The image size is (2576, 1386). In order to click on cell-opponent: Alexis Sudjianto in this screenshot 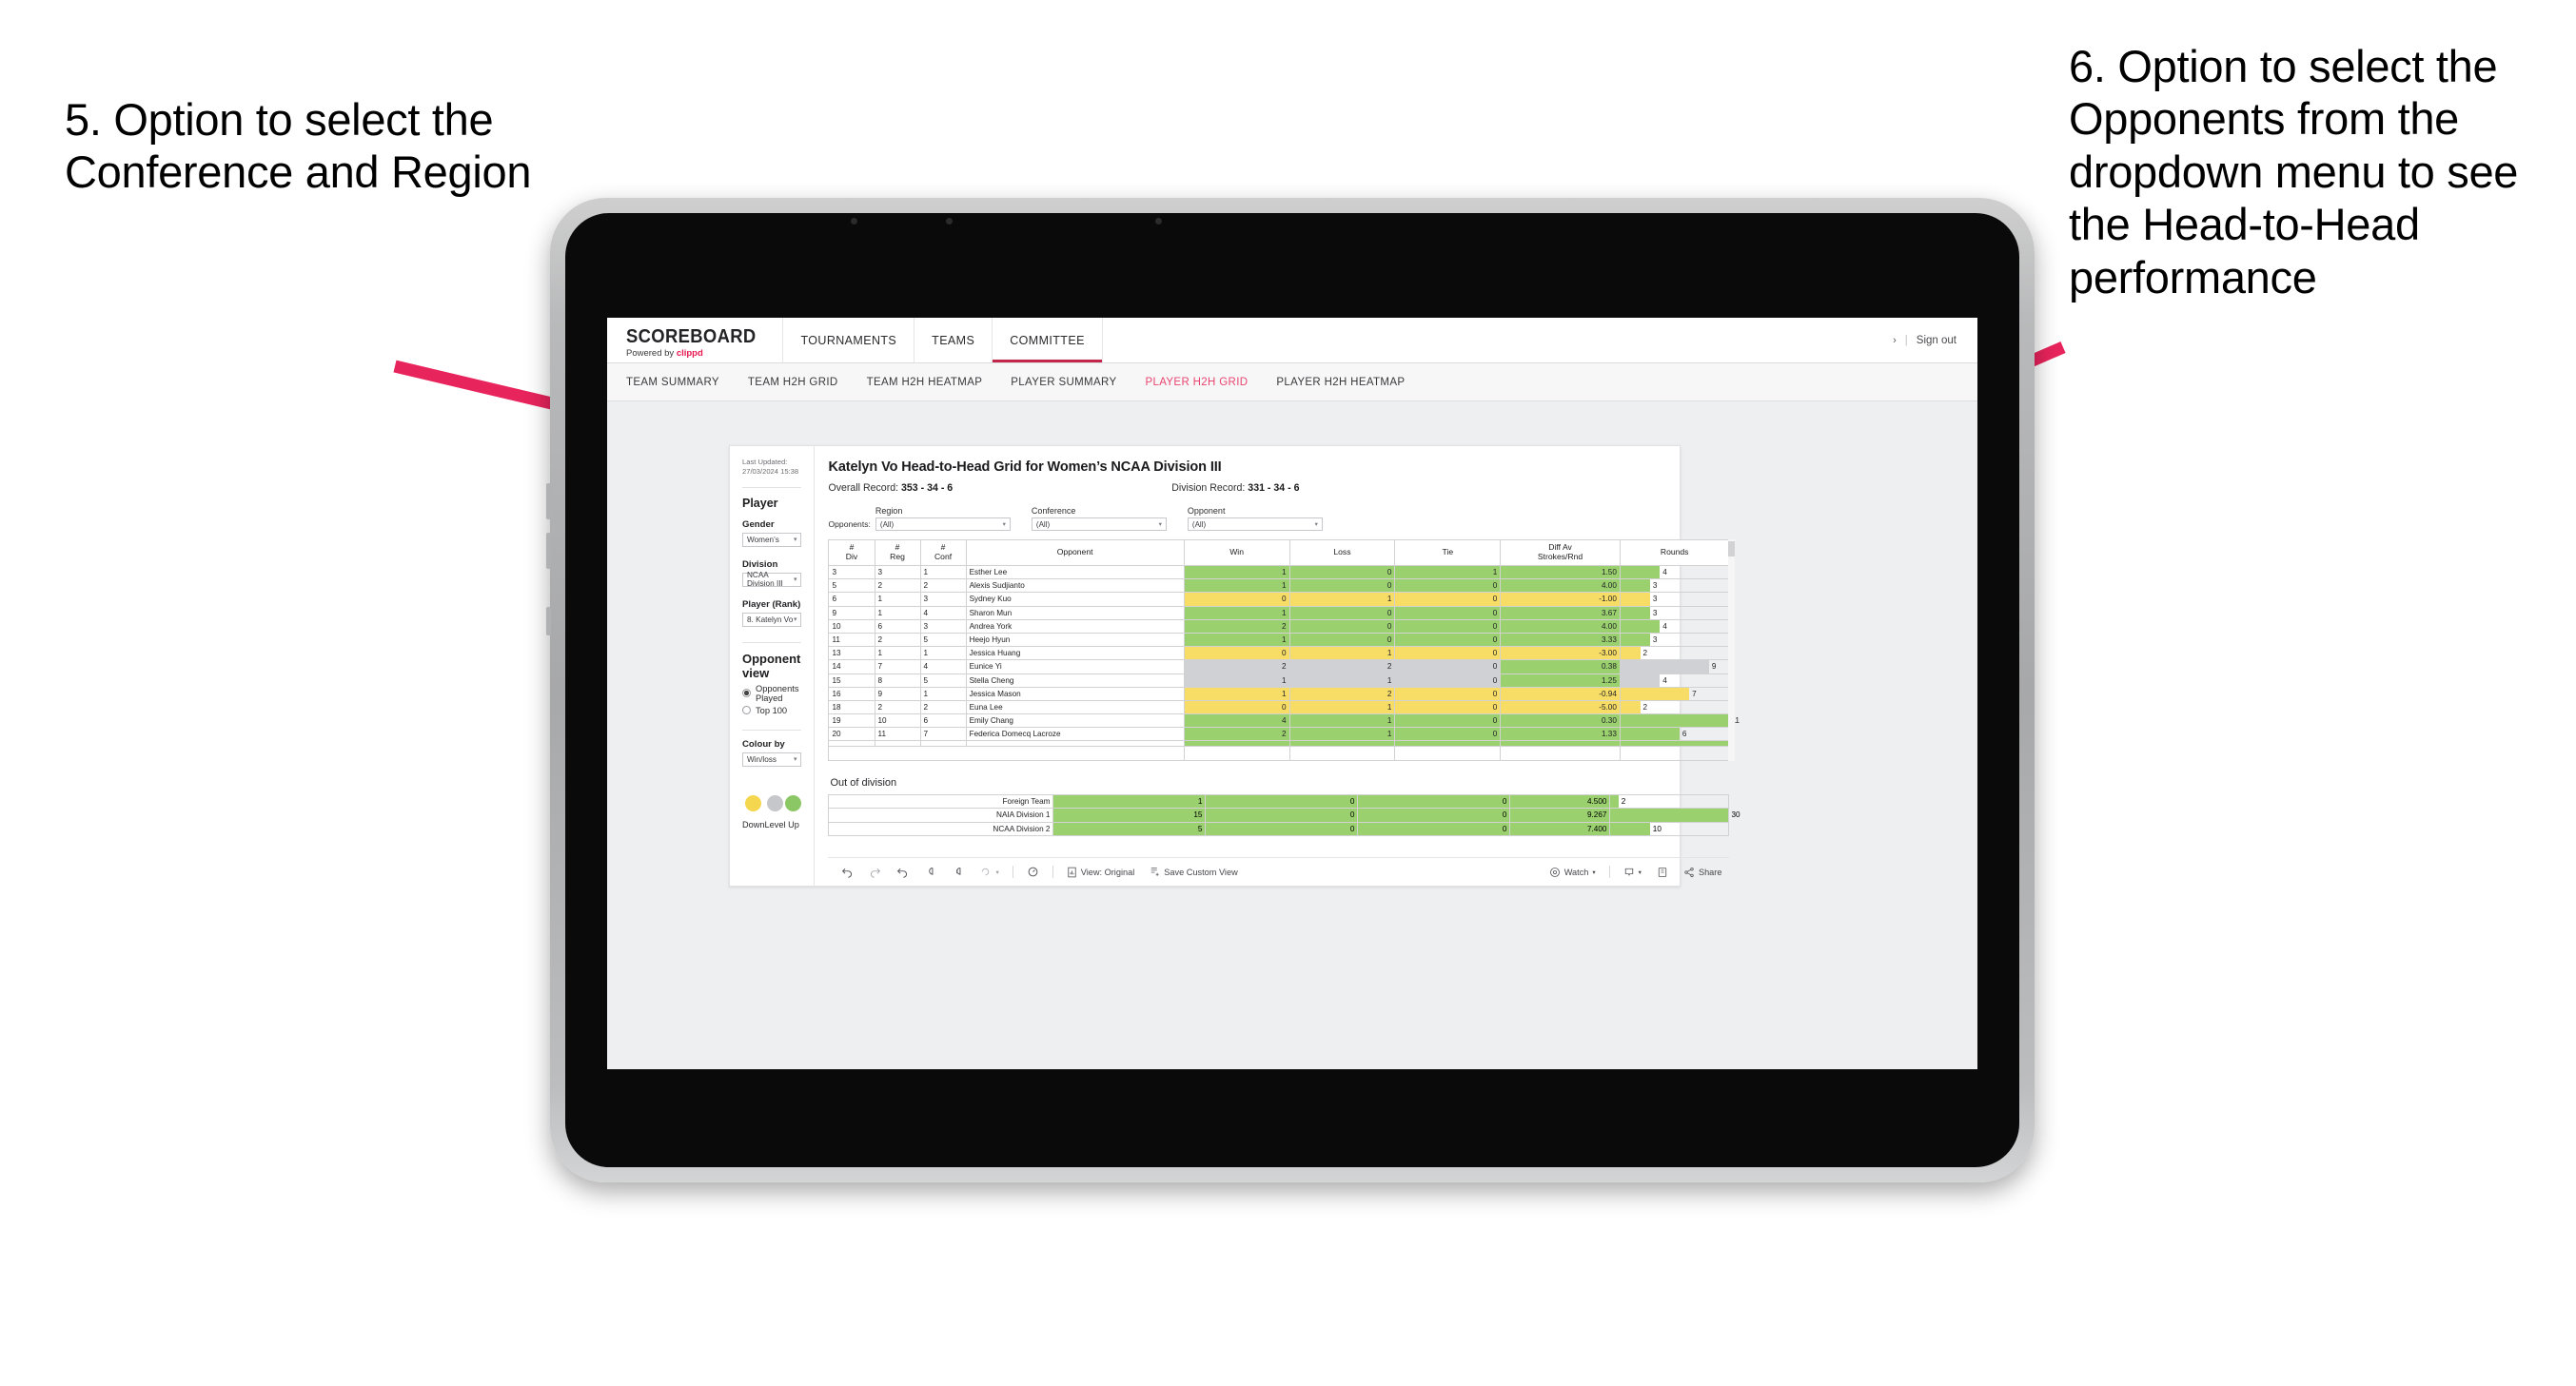, I will do `click(1075, 586)`.